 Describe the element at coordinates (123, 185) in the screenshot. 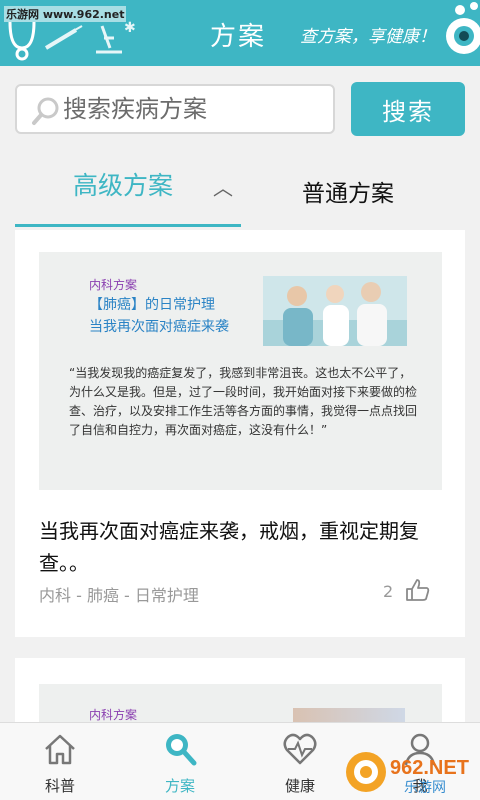

I see `tab-advanced-label: 高级方案` at that location.